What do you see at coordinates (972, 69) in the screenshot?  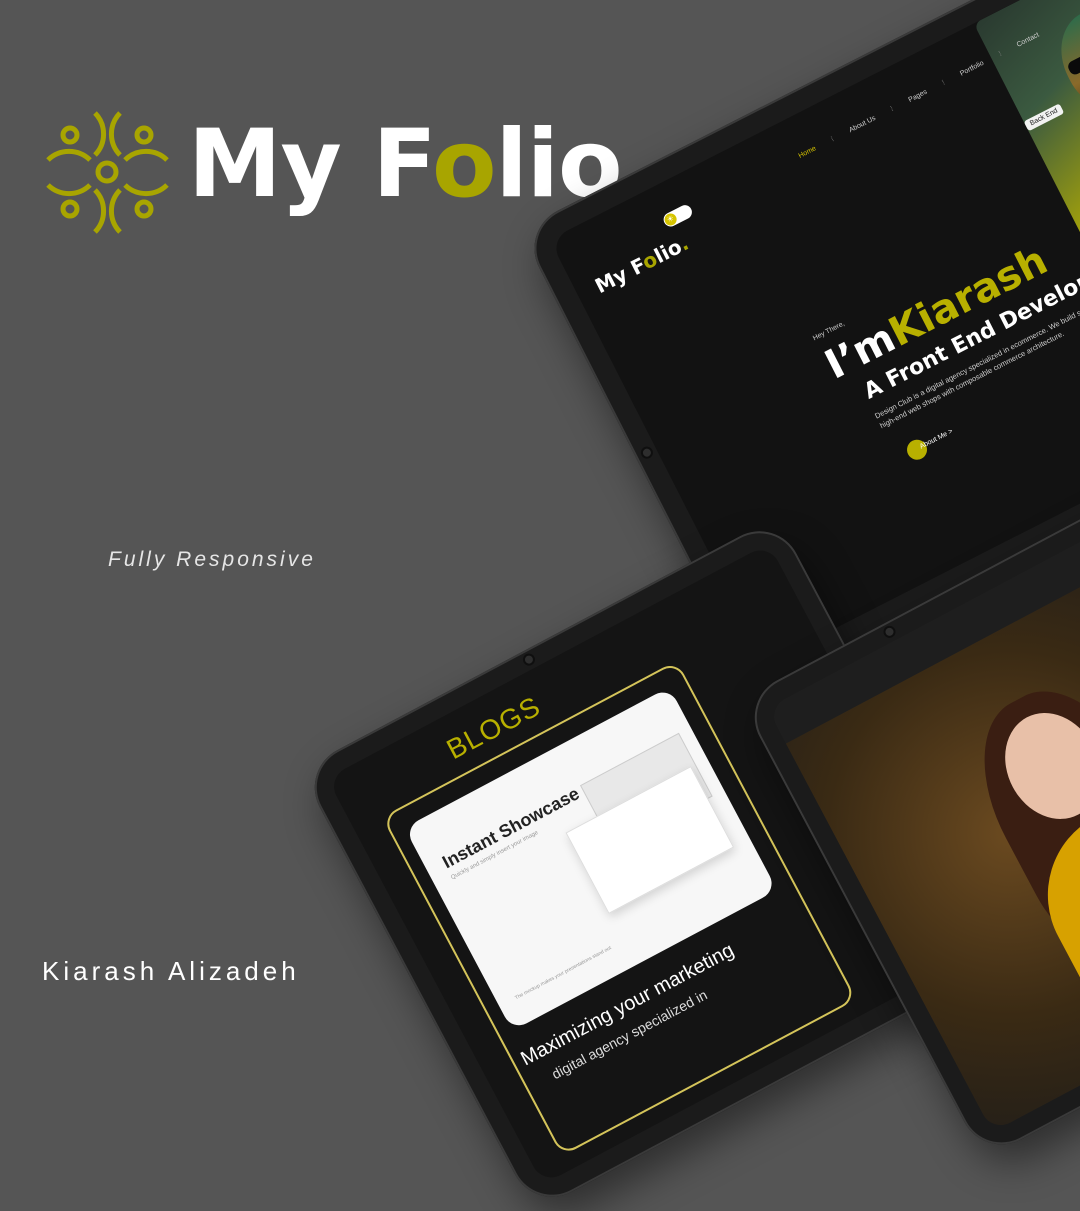 I see `nav-item-portfolio: Portfolio` at bounding box center [972, 69].